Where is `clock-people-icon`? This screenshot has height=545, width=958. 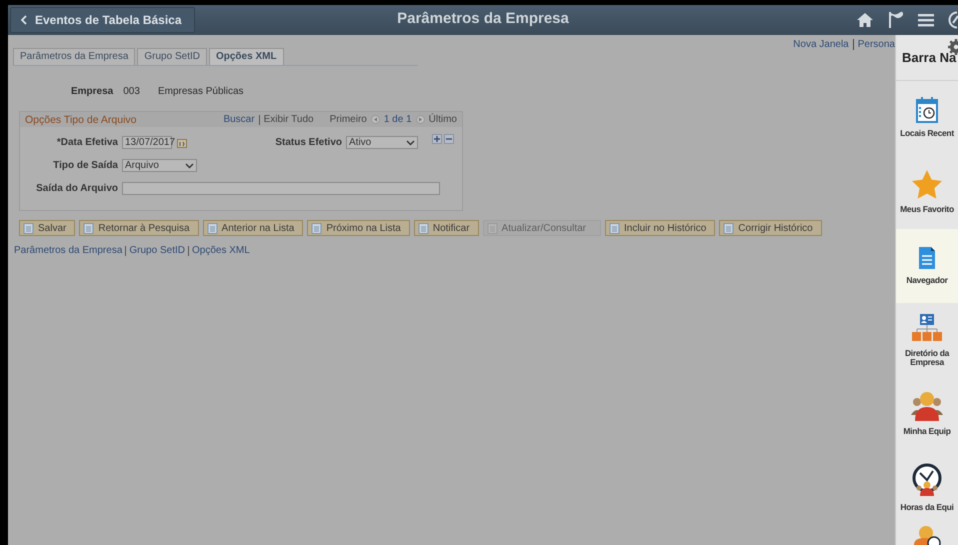 clock-people-icon is located at coordinates (927, 480).